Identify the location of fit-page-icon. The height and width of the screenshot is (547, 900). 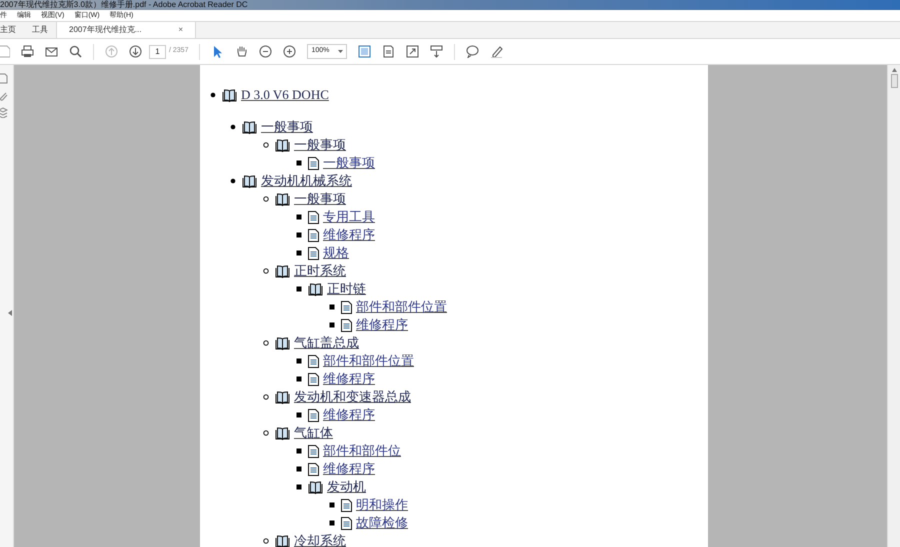
(365, 51).